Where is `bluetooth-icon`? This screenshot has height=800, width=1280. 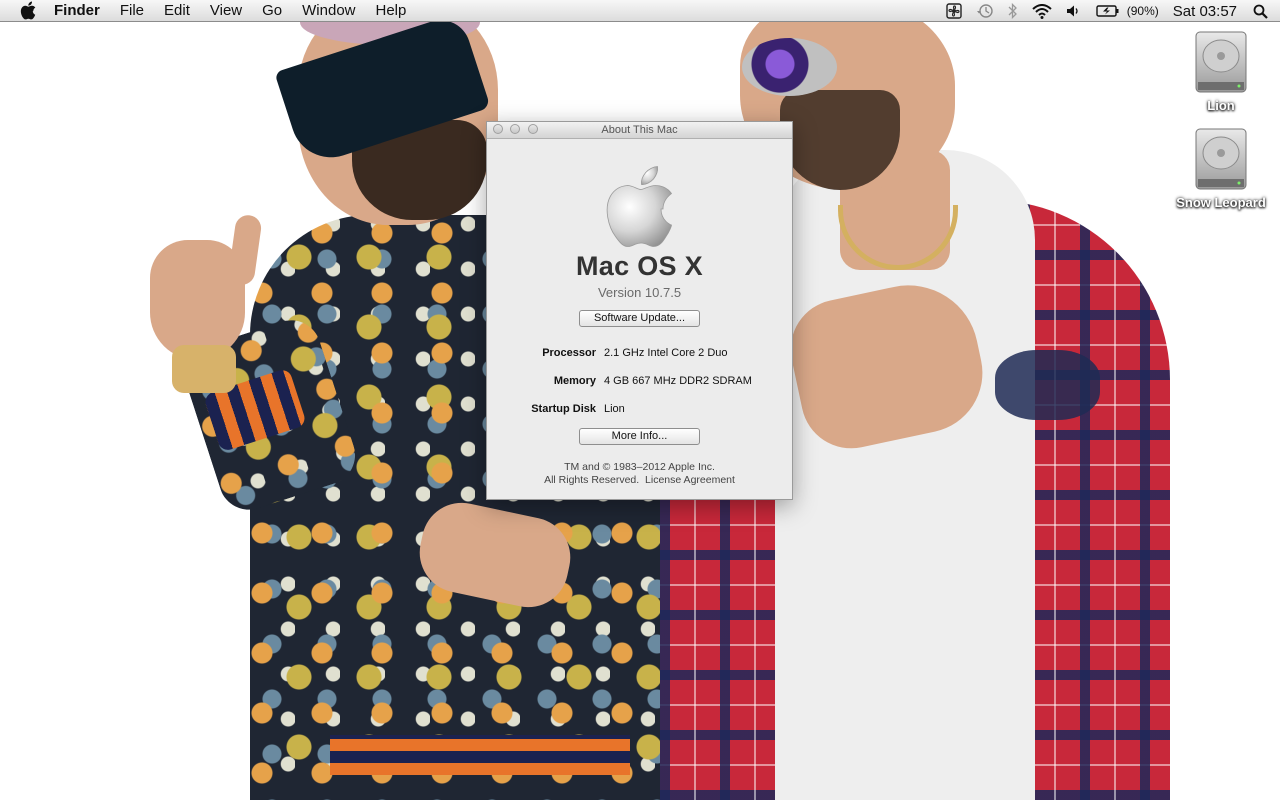 bluetooth-icon is located at coordinates (1013, 11).